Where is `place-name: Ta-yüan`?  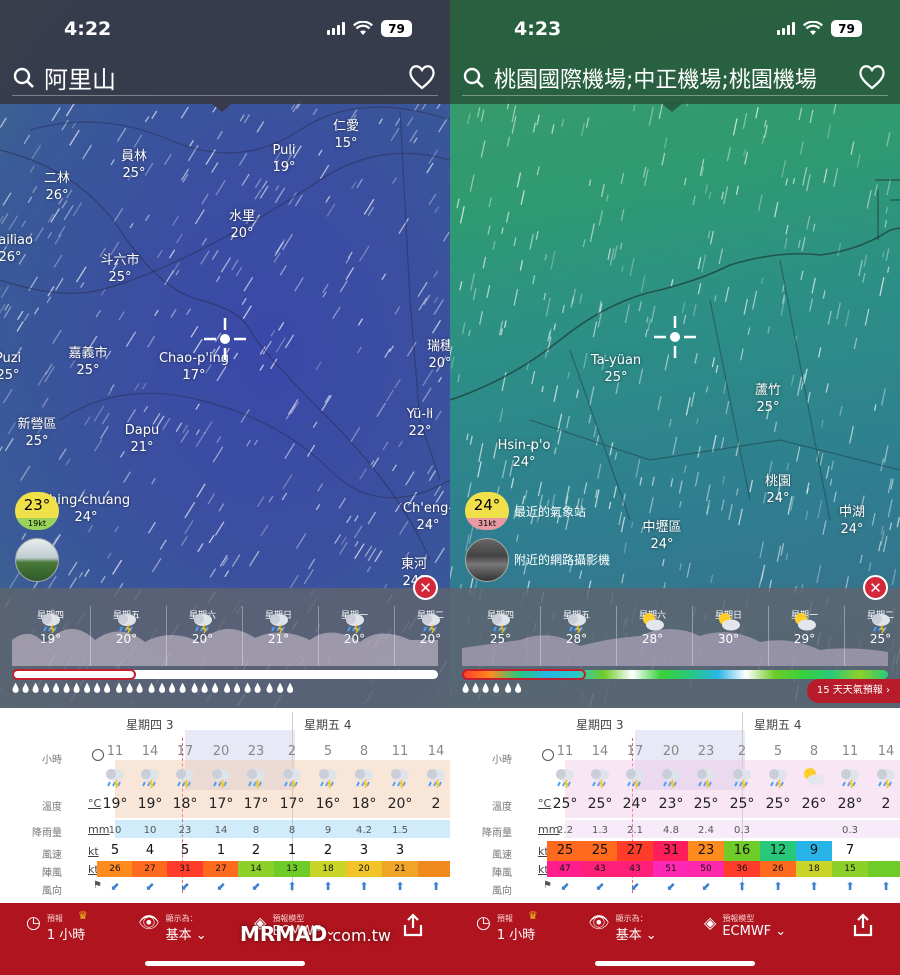 place-name: Ta-yüan is located at coordinates (616, 360).